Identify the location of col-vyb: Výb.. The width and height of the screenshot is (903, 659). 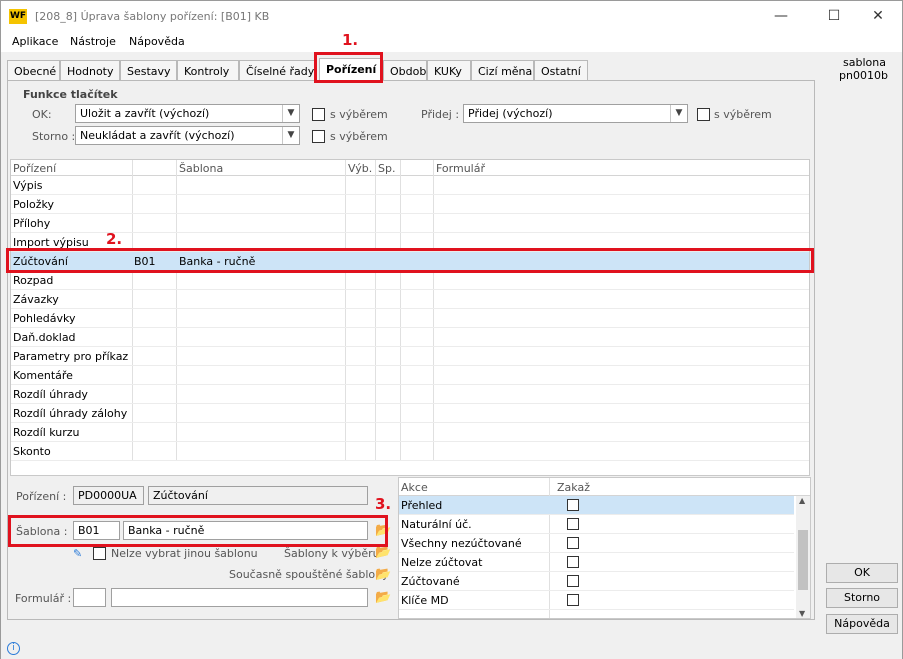
(360, 168).